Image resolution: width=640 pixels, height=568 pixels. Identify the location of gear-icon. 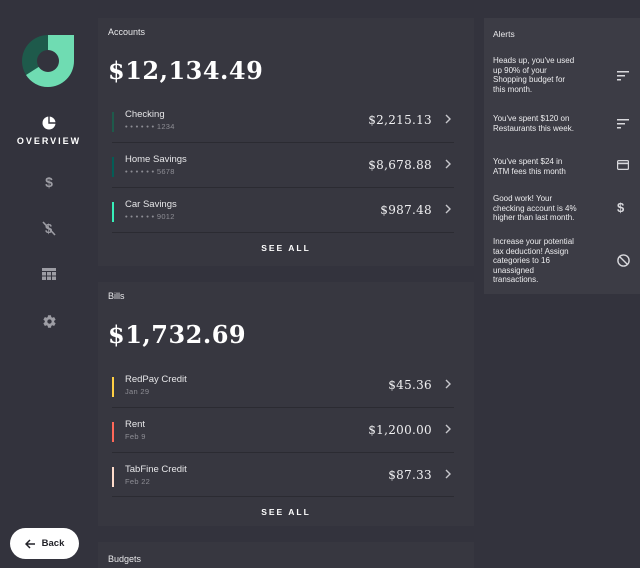
(49, 321).